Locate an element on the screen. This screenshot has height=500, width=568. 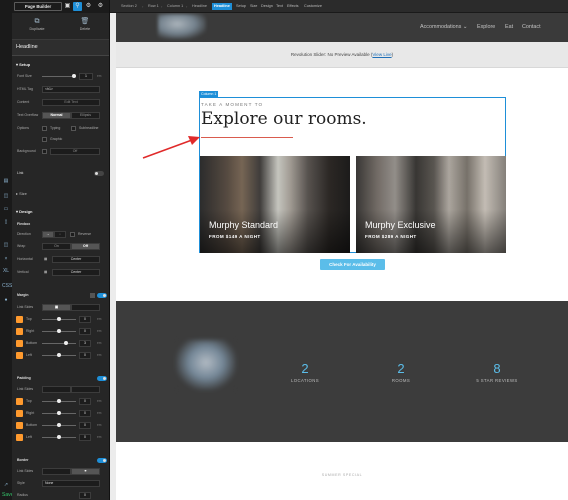
direction-row-toggle: → is located at coordinates (48, 234).